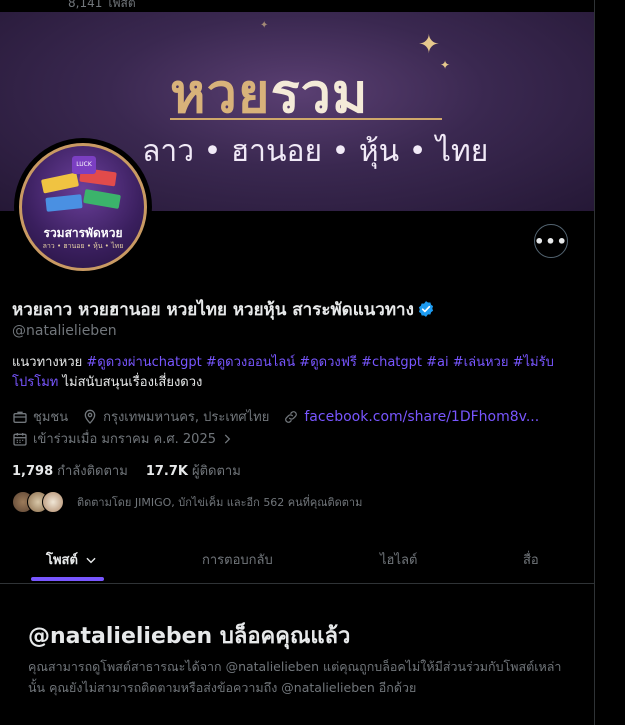 Image resolution: width=625 pixels, height=725 pixels. I want to click on banner-title-part2: รวม, so click(319, 93).